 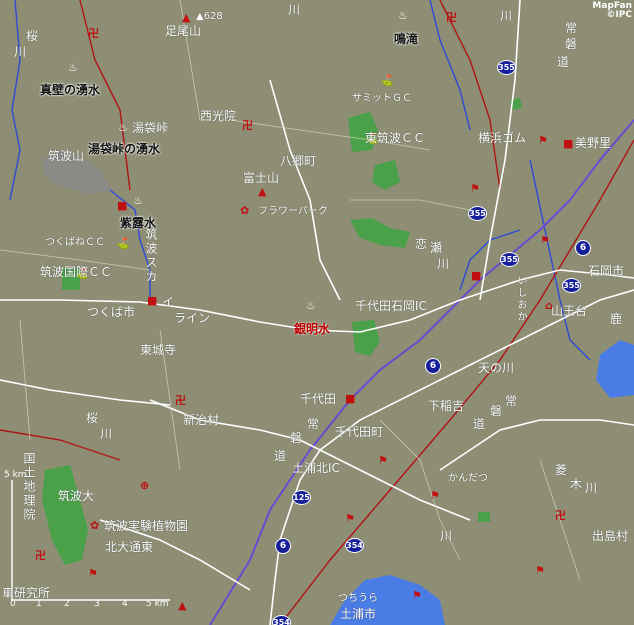 What do you see at coordinates (67, 604) in the screenshot?
I see `scale-tick-2: 2` at bounding box center [67, 604].